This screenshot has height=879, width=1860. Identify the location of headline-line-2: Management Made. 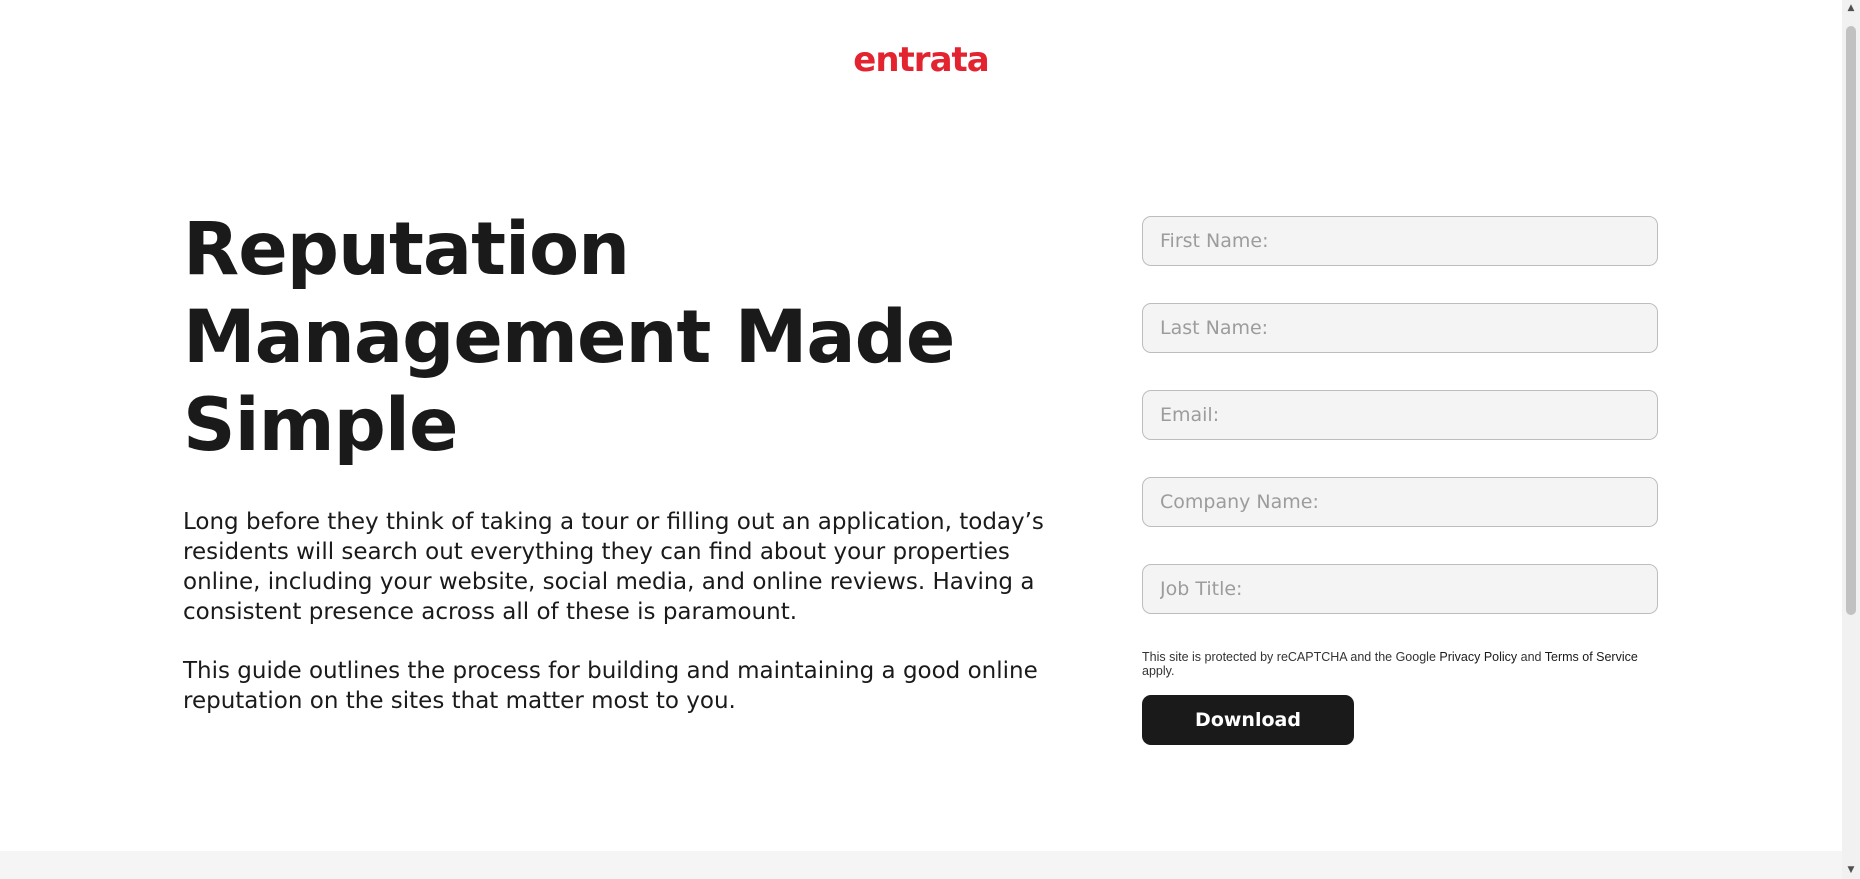
(569, 337).